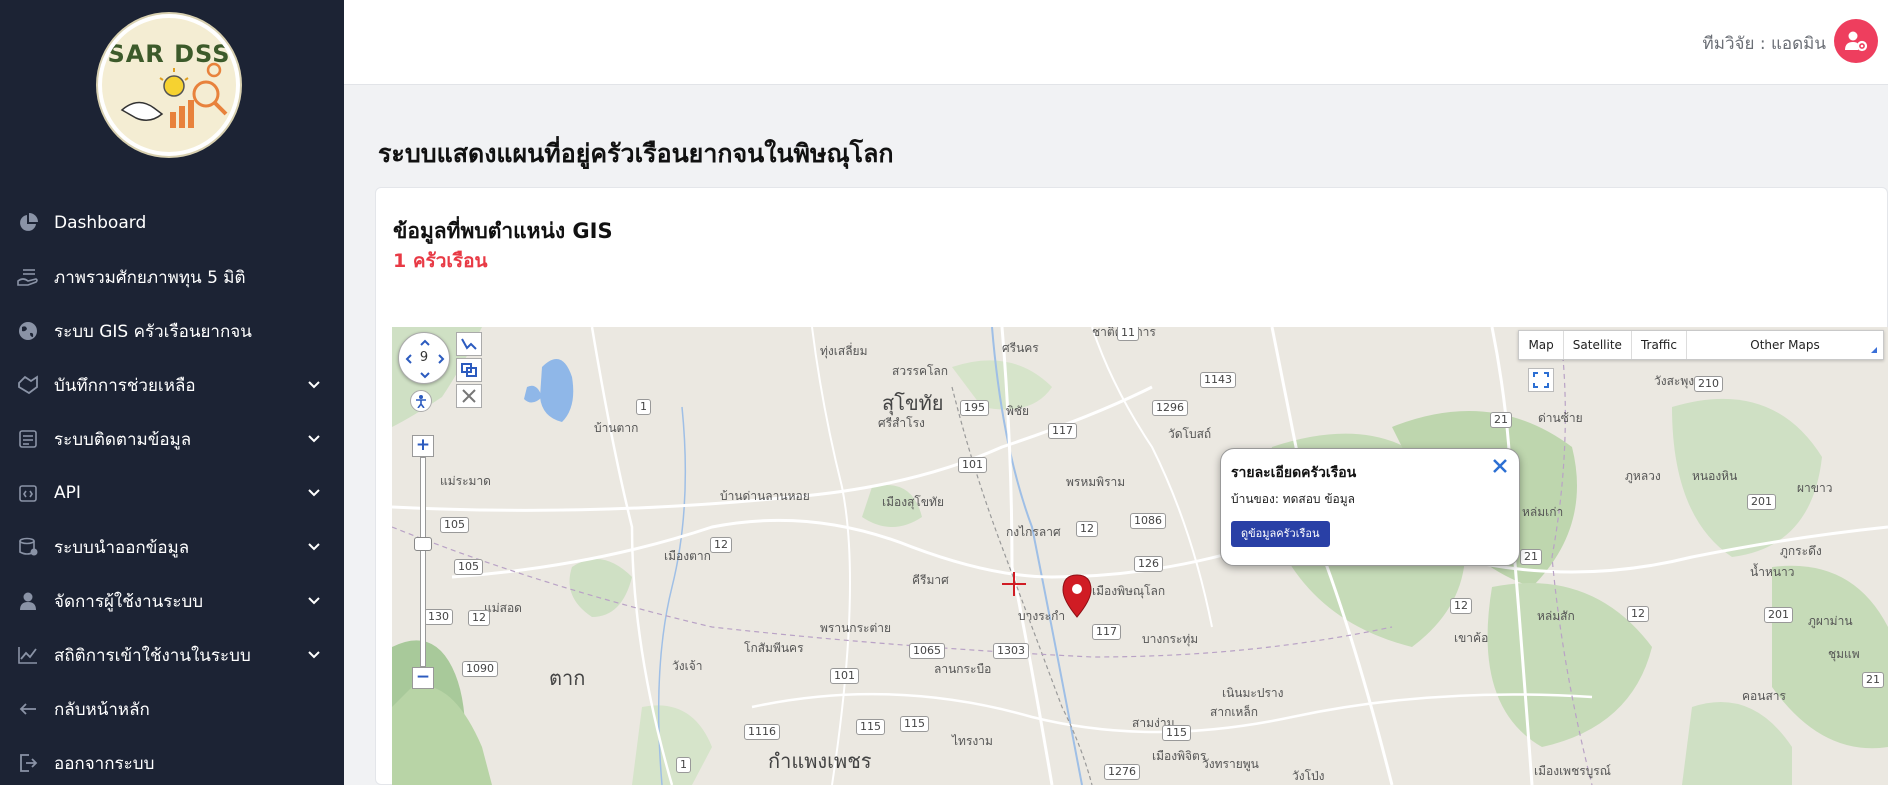  Describe the element at coordinates (421, 401) in the screenshot. I see `street-view-icon` at that location.